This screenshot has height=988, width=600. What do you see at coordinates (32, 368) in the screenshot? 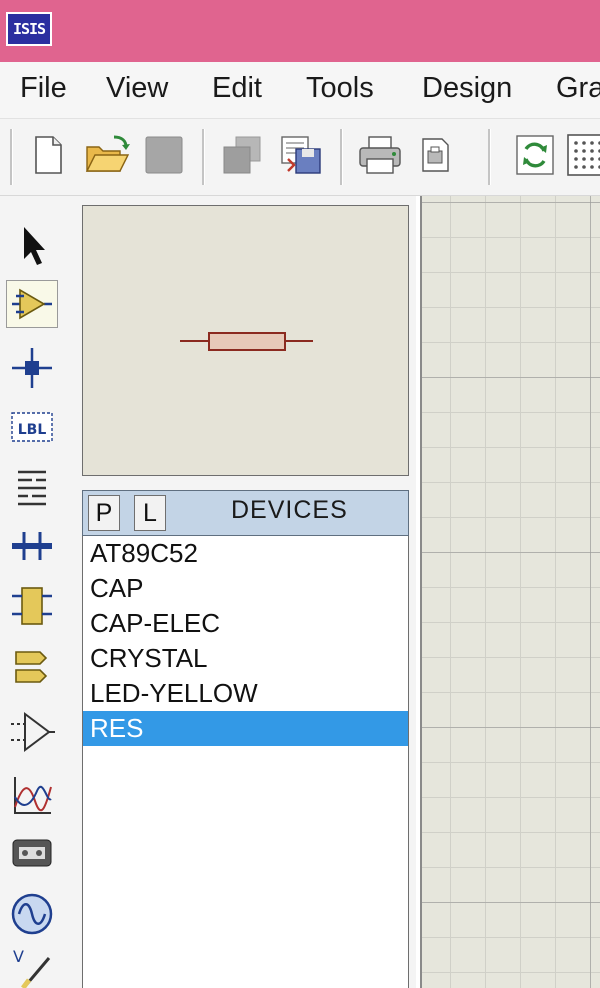
I see `junction-dot-icon` at bounding box center [32, 368].